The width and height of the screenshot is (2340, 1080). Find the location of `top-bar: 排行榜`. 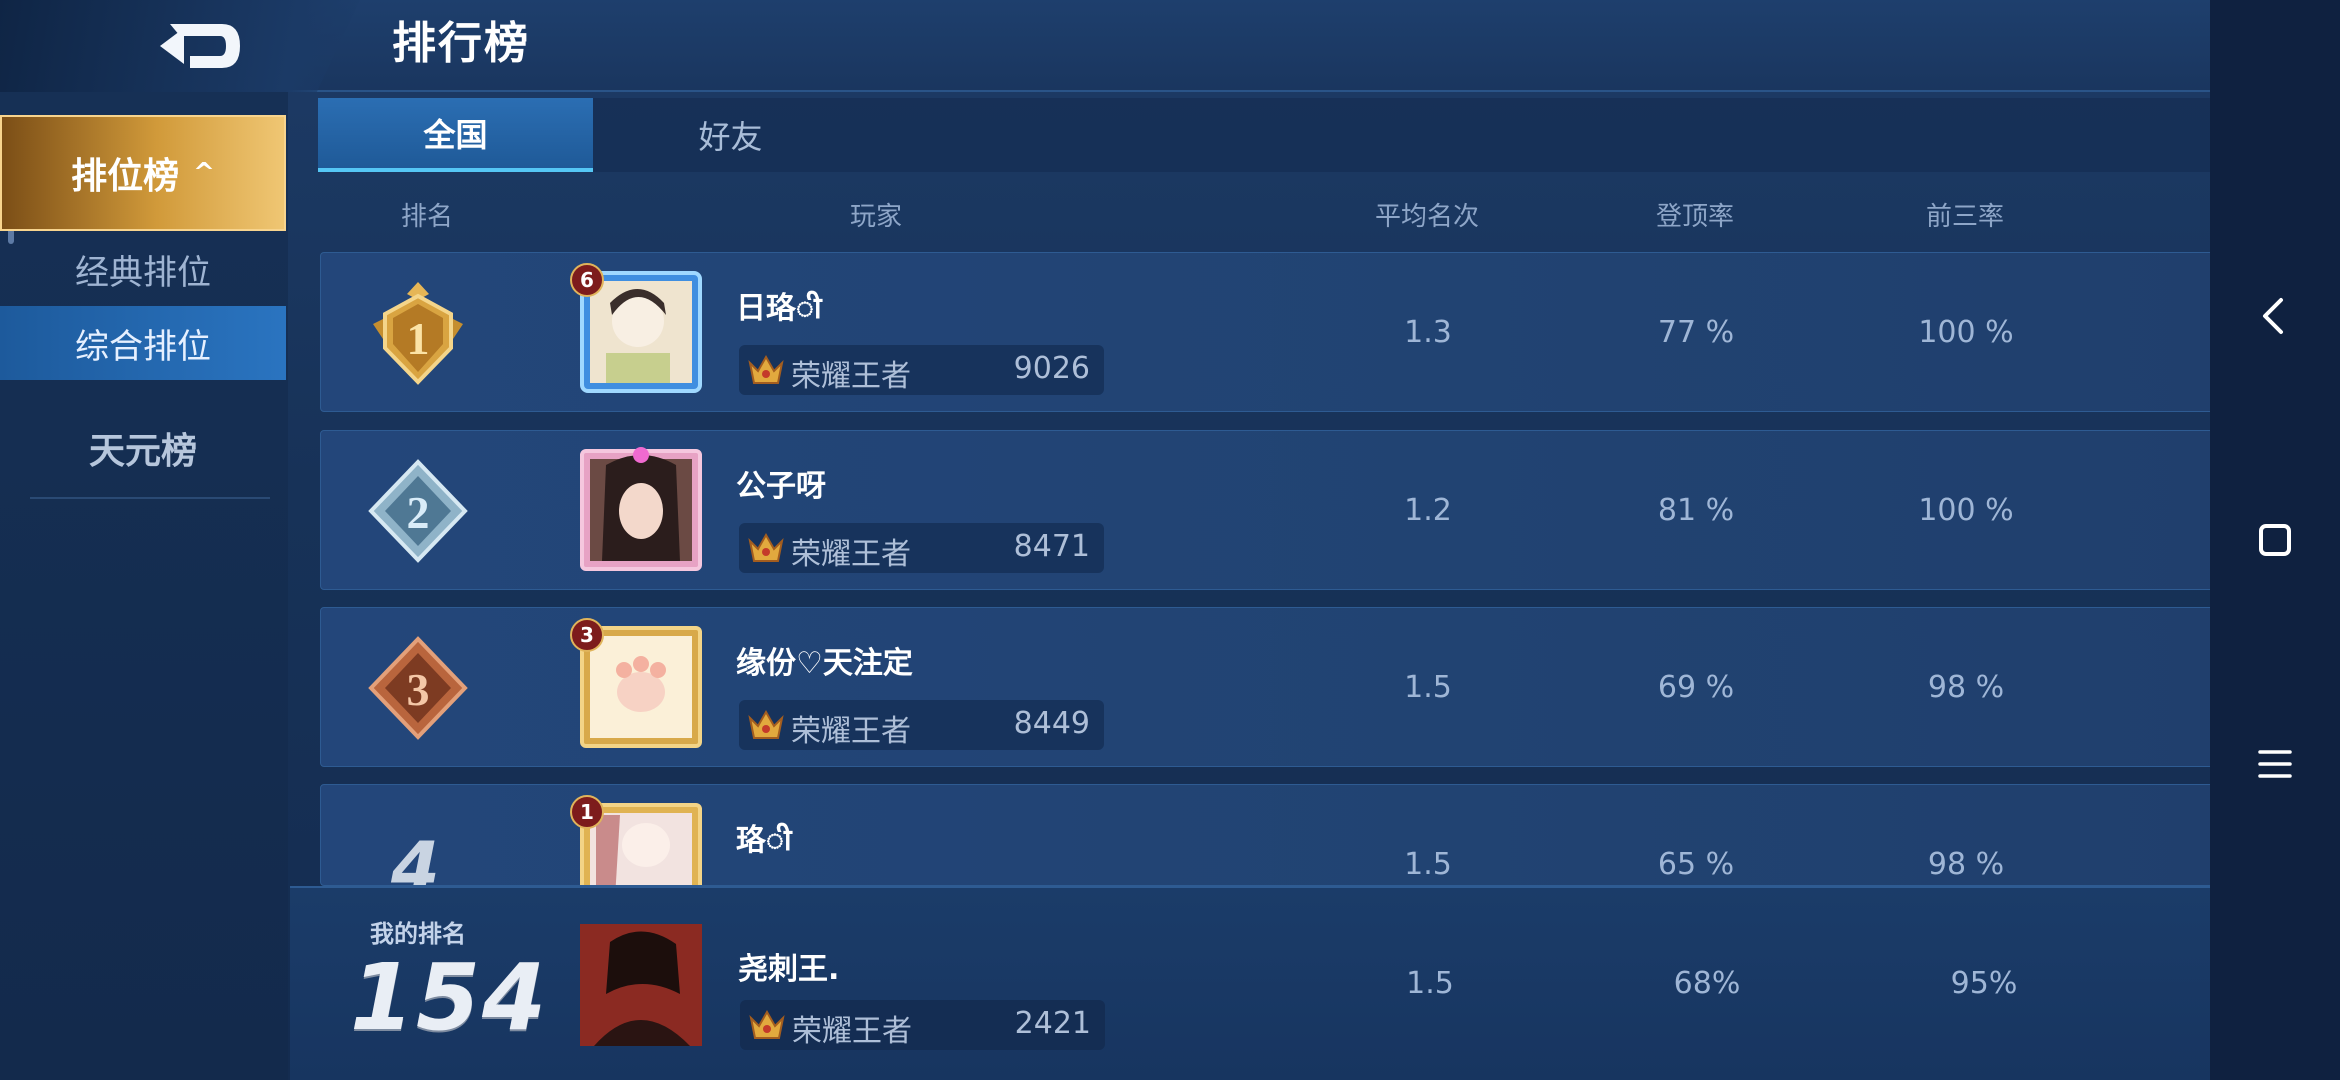

top-bar: 排行榜 is located at coordinates (1105, 46).